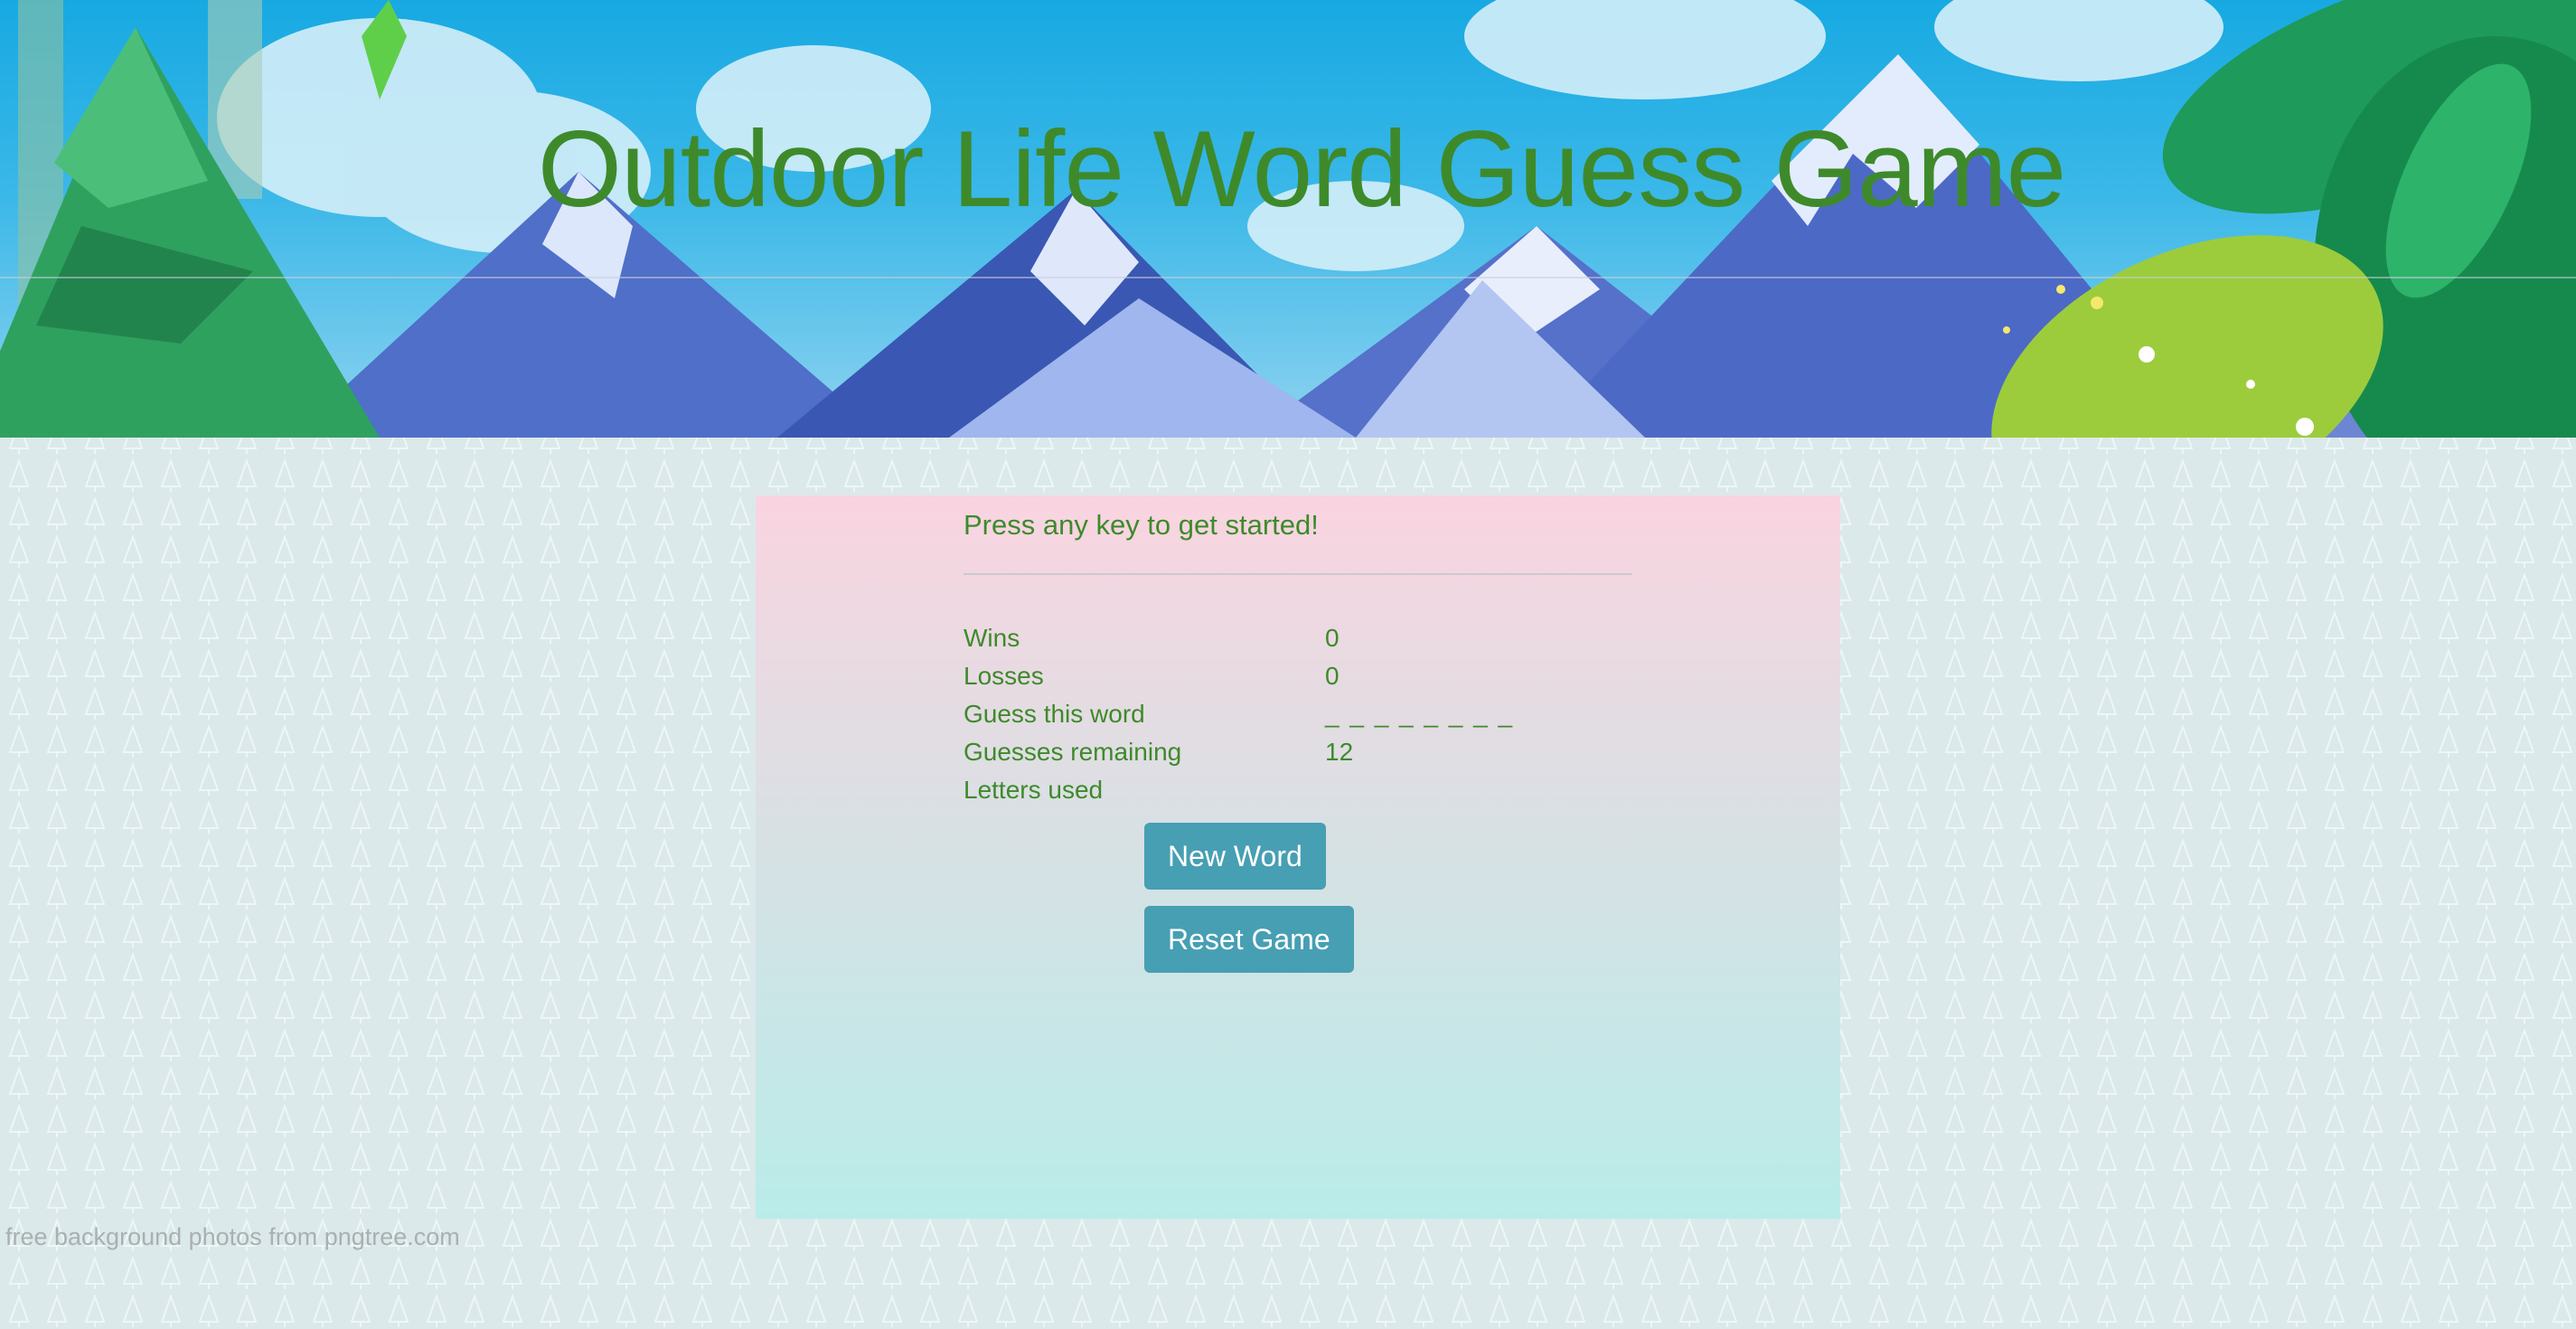 The width and height of the screenshot is (2576, 1329). I want to click on stat-row-losses: Losses 0, so click(1239, 676).